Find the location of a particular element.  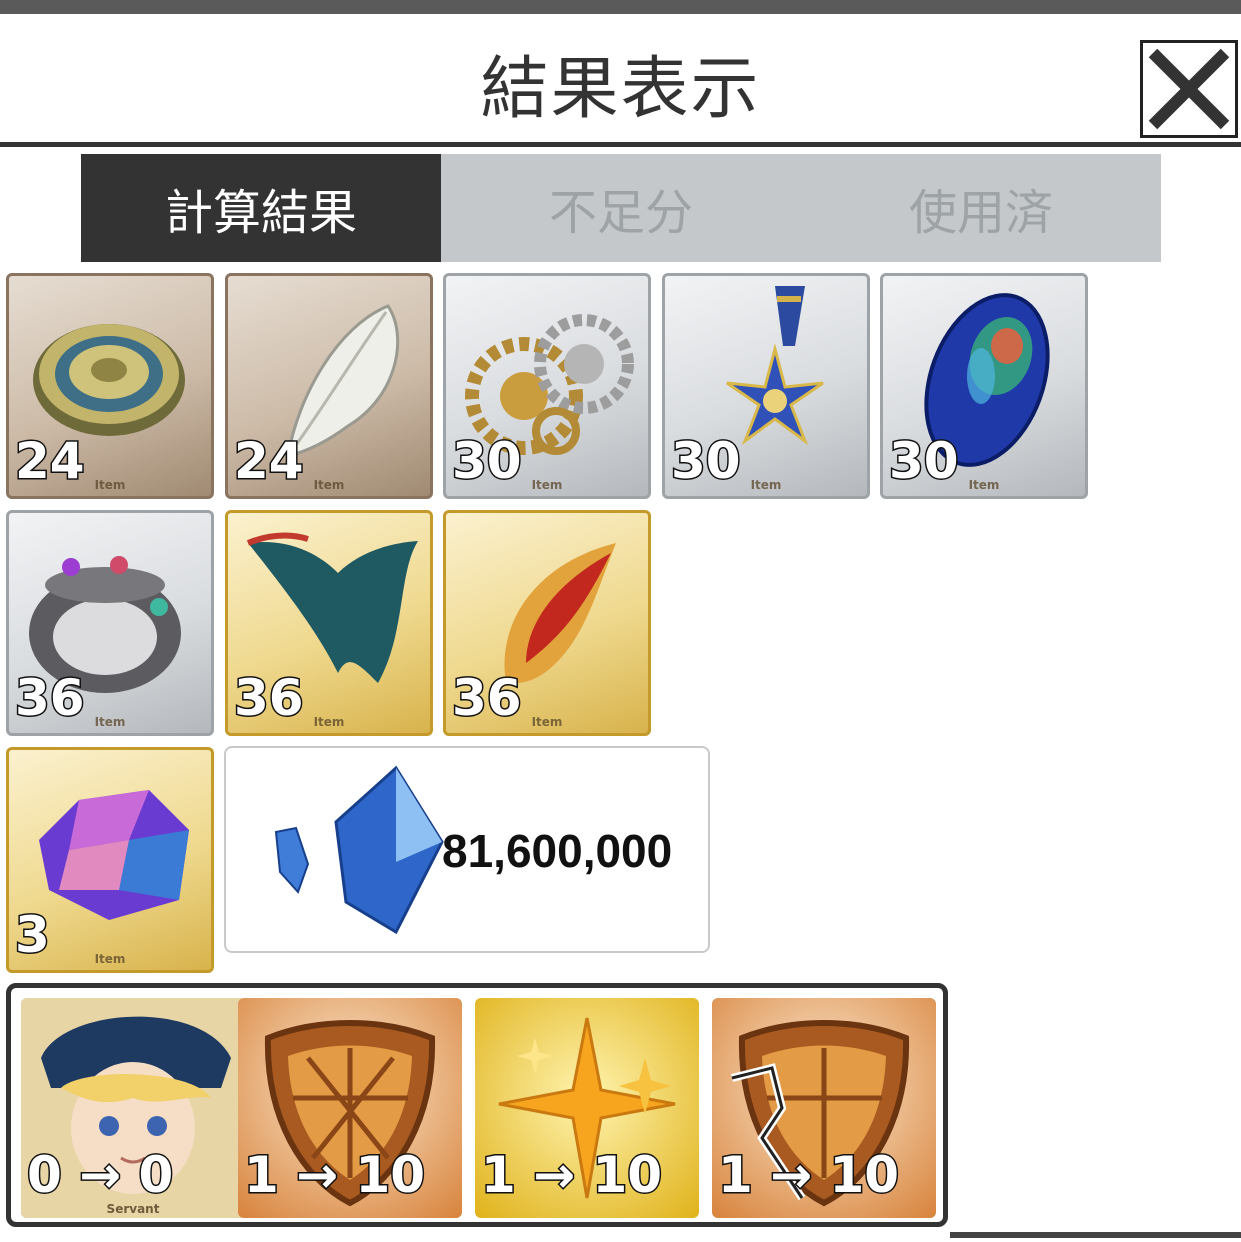

qp-crystal-icon is located at coordinates (359, 850).